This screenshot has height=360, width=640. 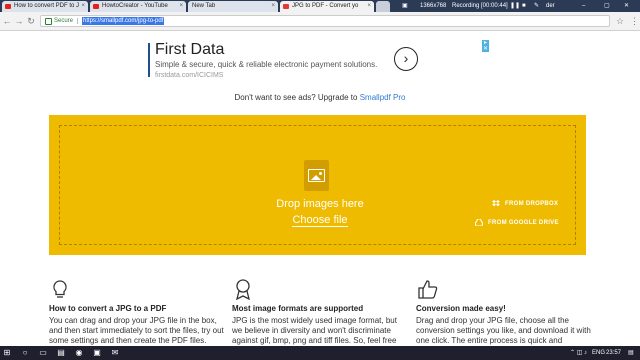 I want to click on tab-title: How to convert PDF to J, so click(x=47, y=6).